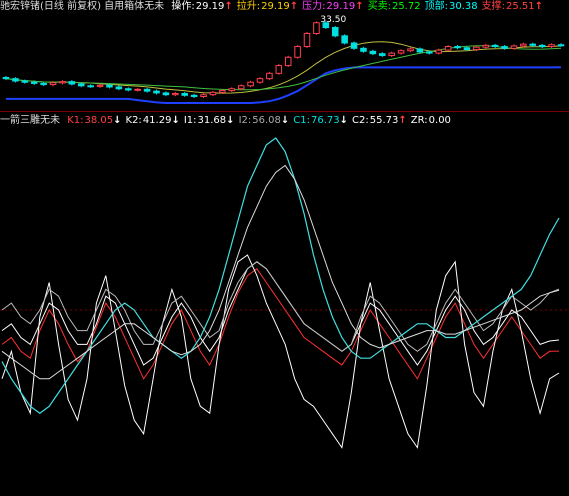 Image resolution: width=569 pixels, height=496 pixels. I want to click on main-indicator-item: 买卖:25.72, so click(394, 6).